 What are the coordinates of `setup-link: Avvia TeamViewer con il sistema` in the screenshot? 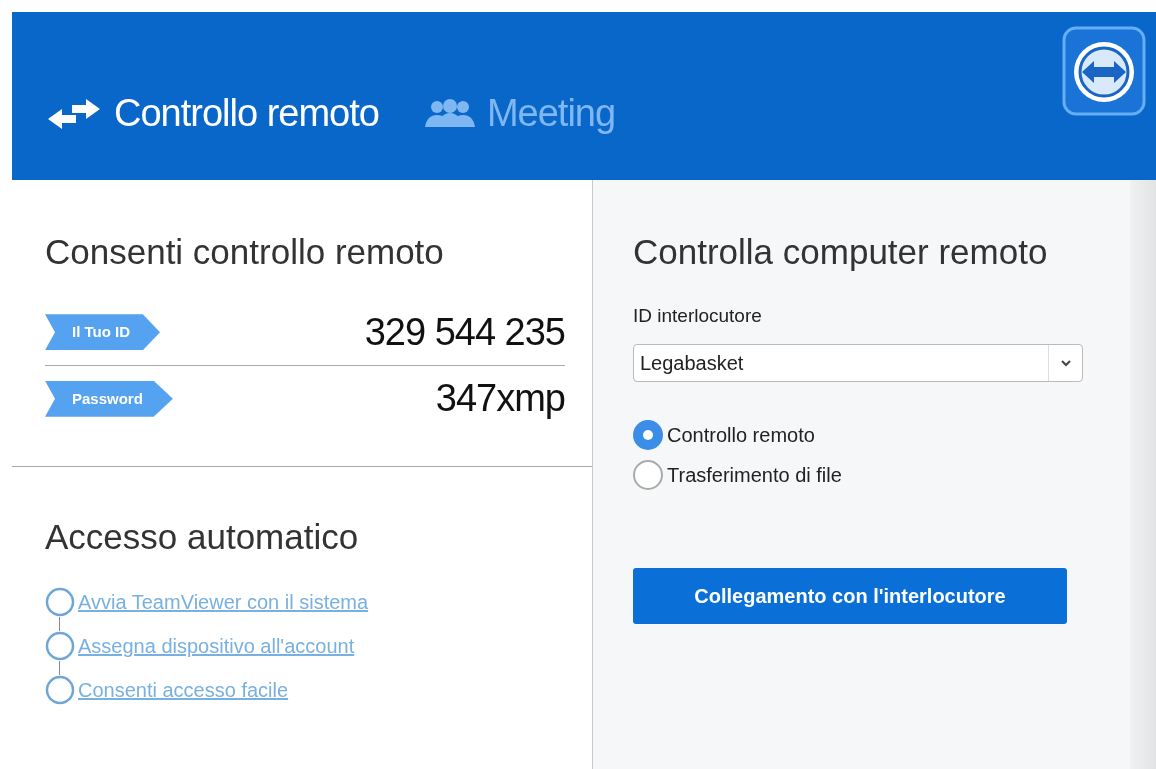 It's located at (223, 601).